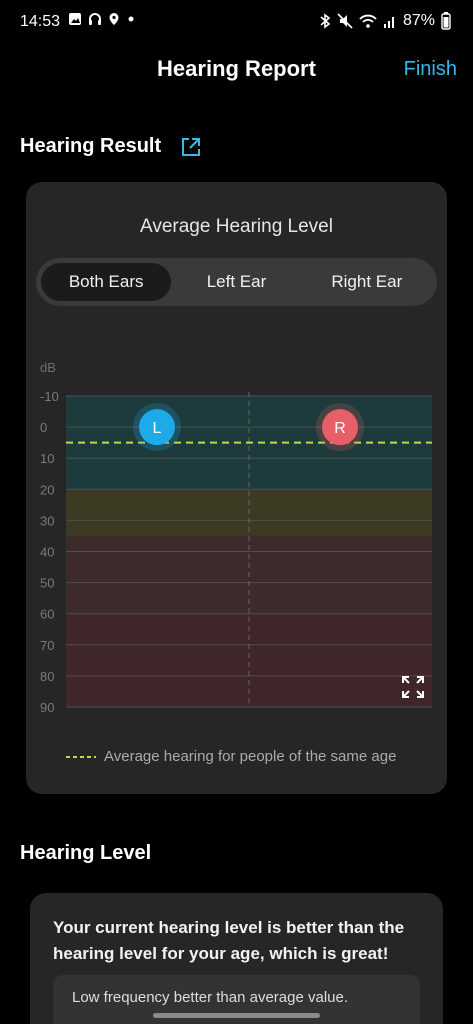  I want to click on y-tick-label: 40, so click(47, 552).